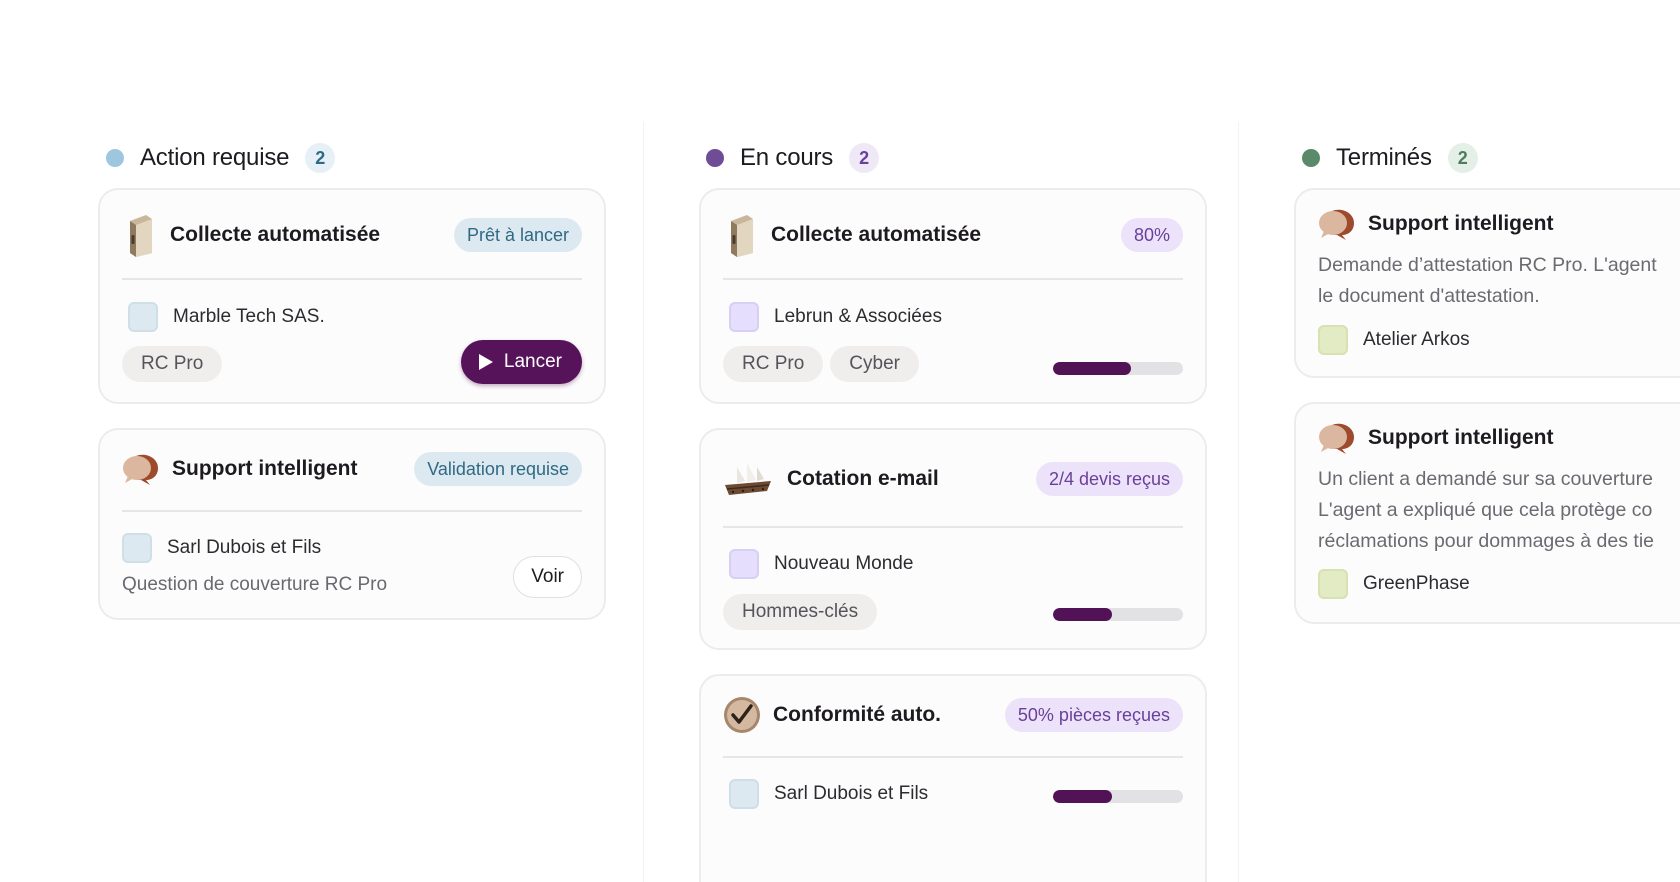 The width and height of the screenshot is (1680, 882). What do you see at coordinates (742, 715) in the screenshot?
I see `checkmark-badge-icon` at bounding box center [742, 715].